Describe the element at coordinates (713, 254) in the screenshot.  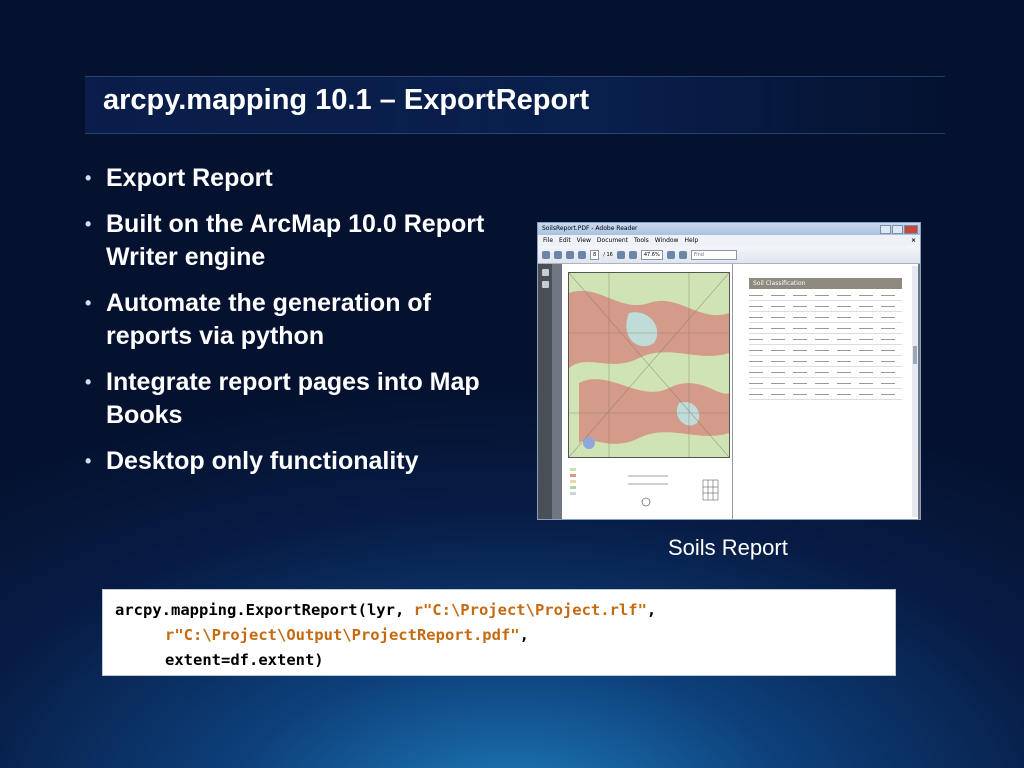
I see `find-input: Find` at that location.